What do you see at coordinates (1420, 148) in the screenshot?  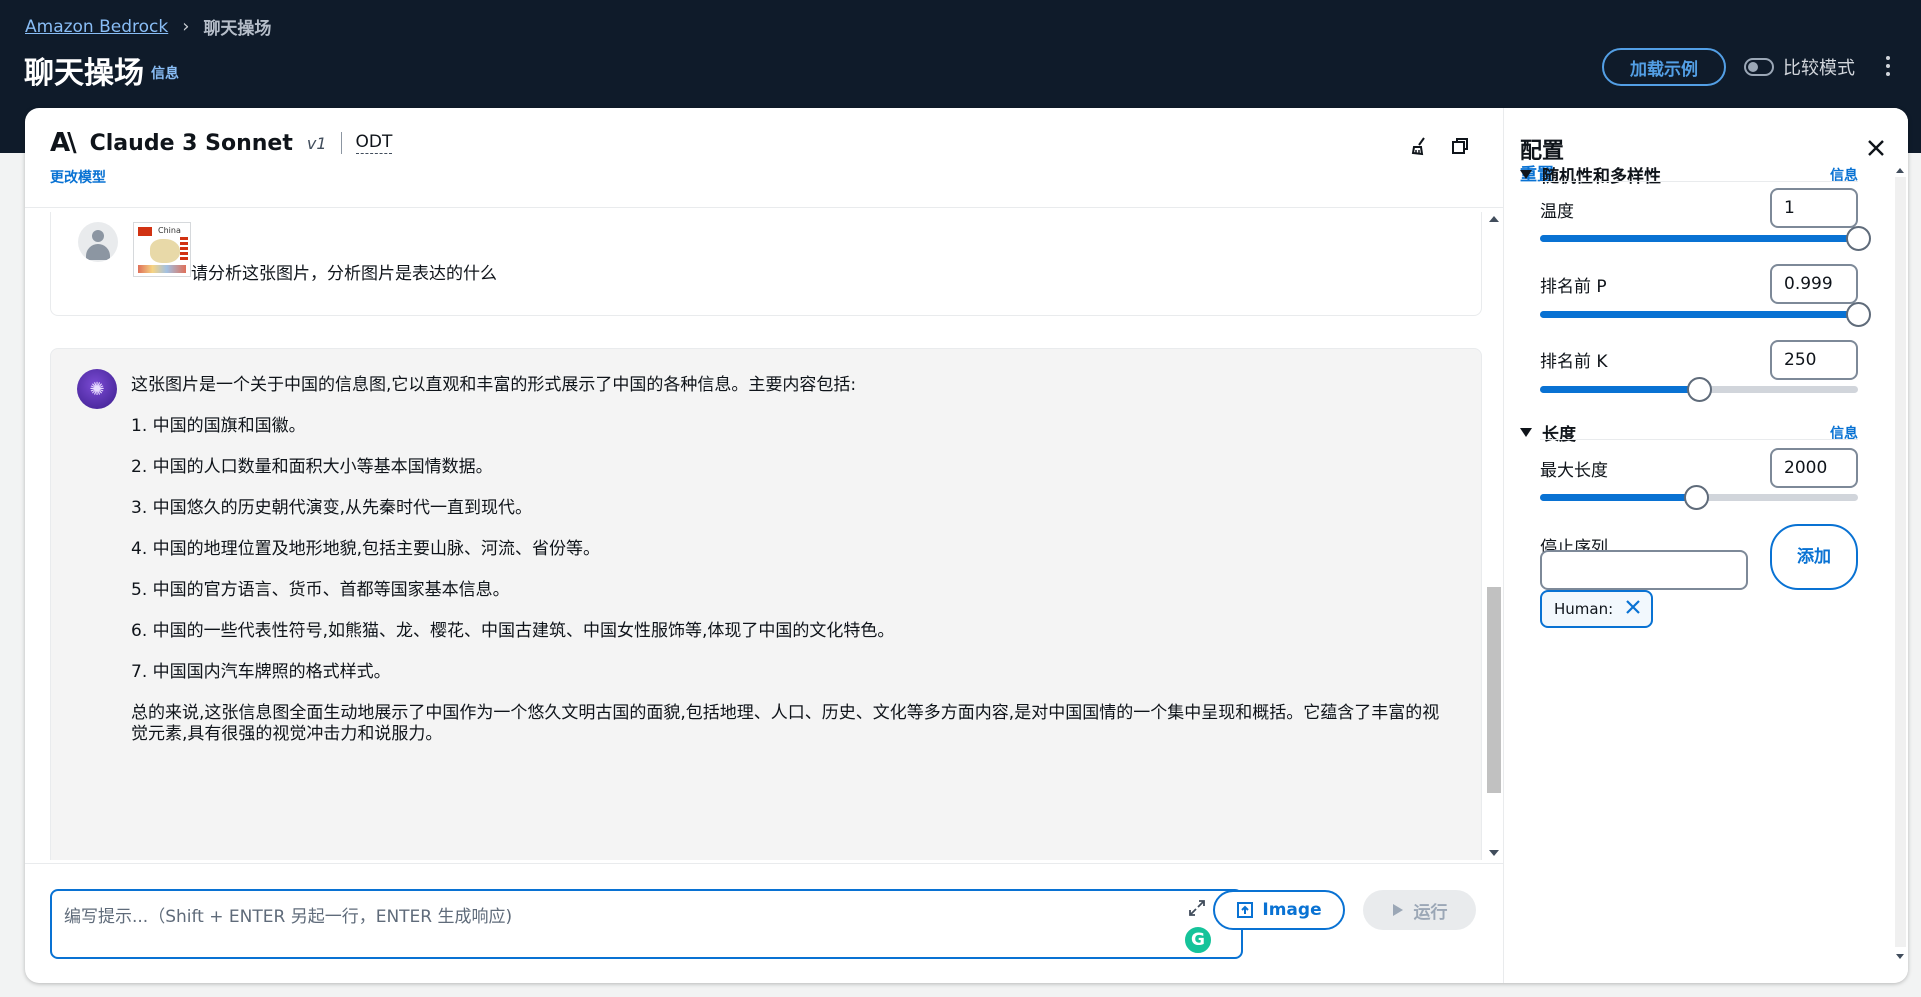 I see `clear-chat-broom-icon` at bounding box center [1420, 148].